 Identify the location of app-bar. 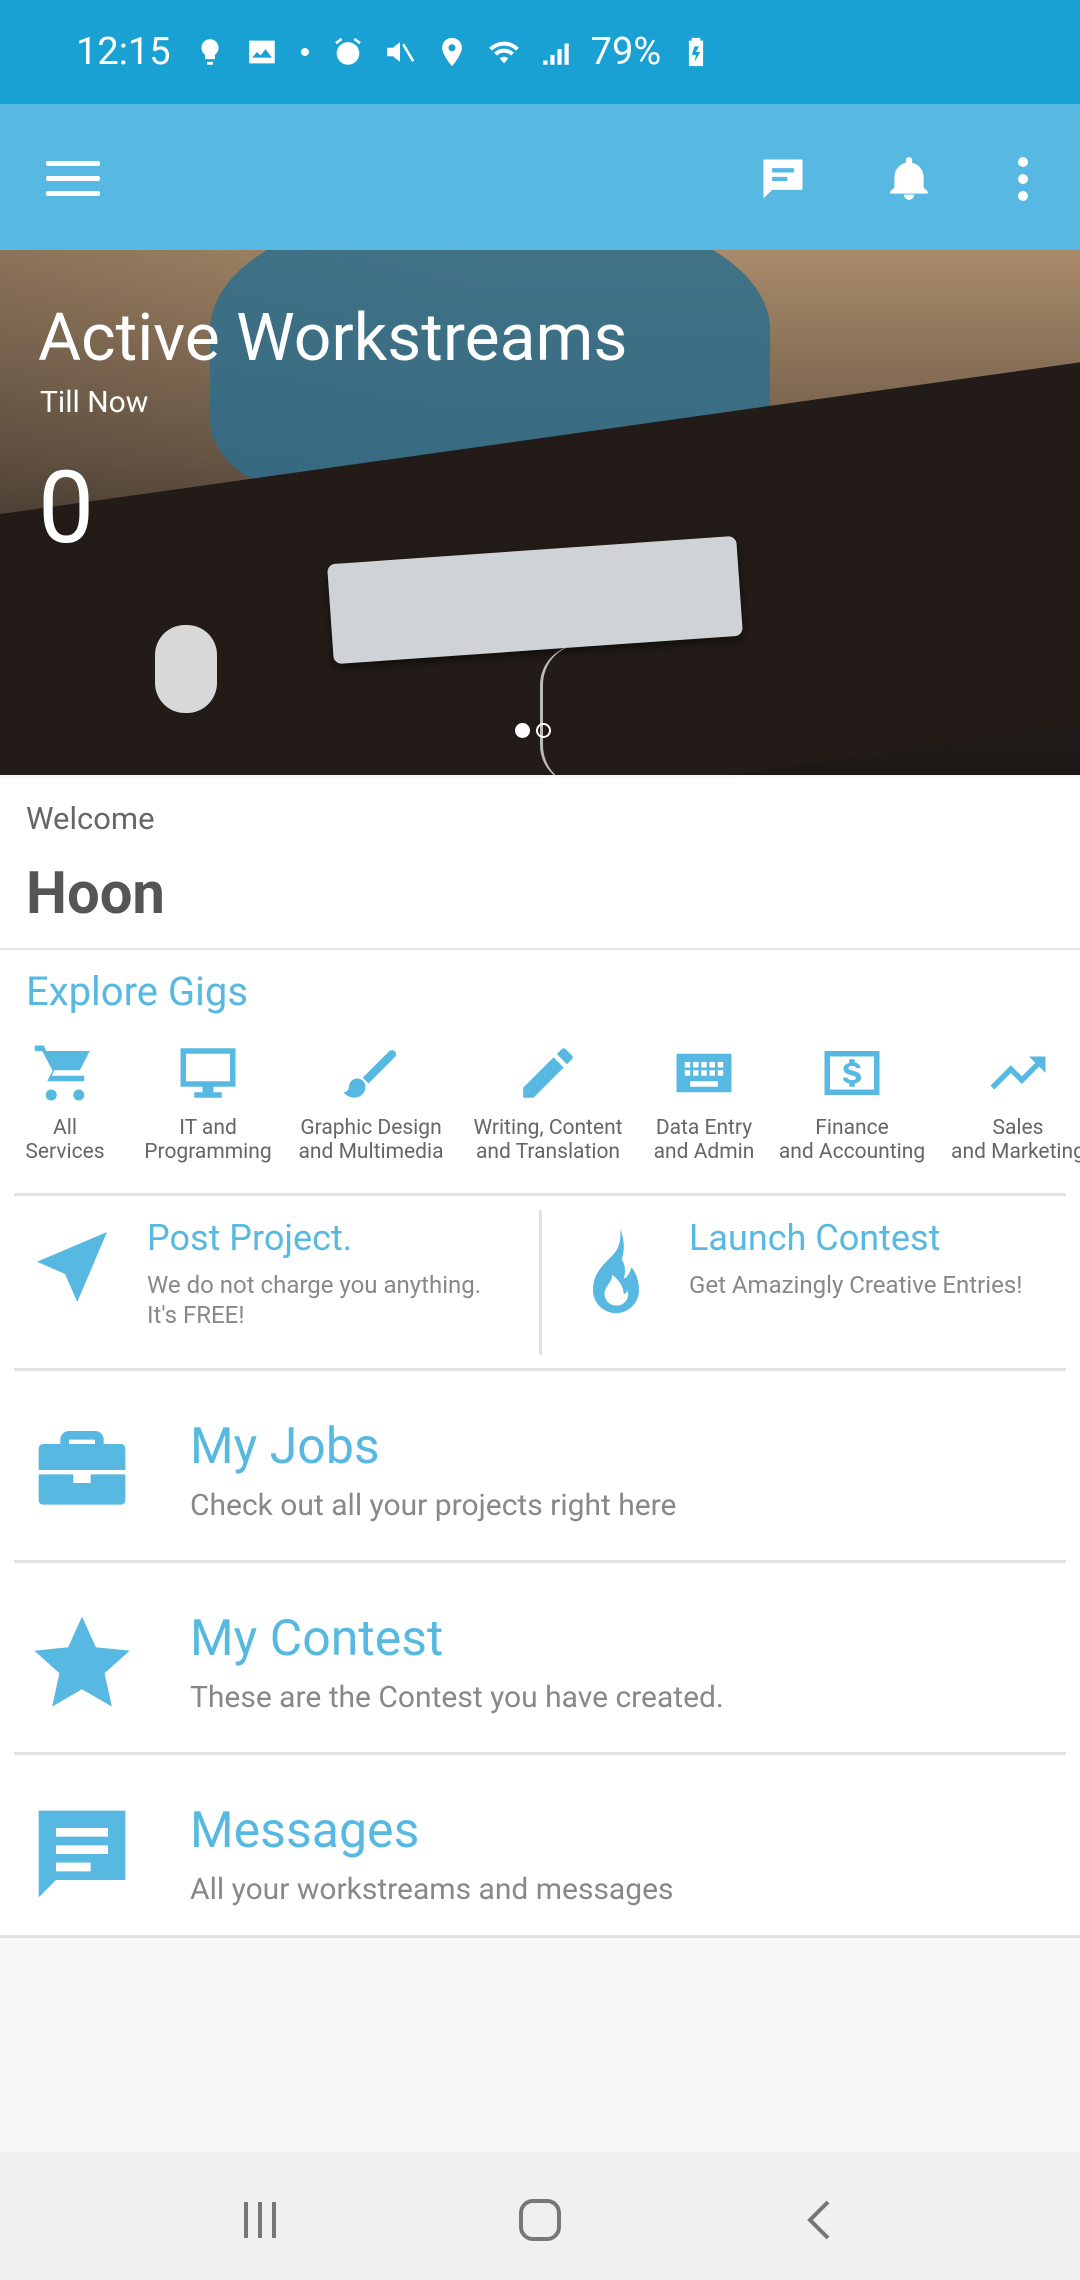
(540, 177).